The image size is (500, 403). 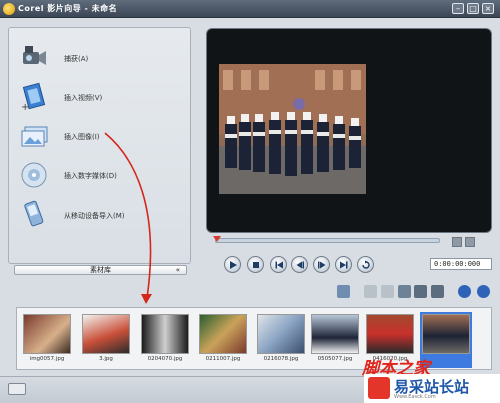 I want to click on mark-in-button, so click(x=457, y=242).